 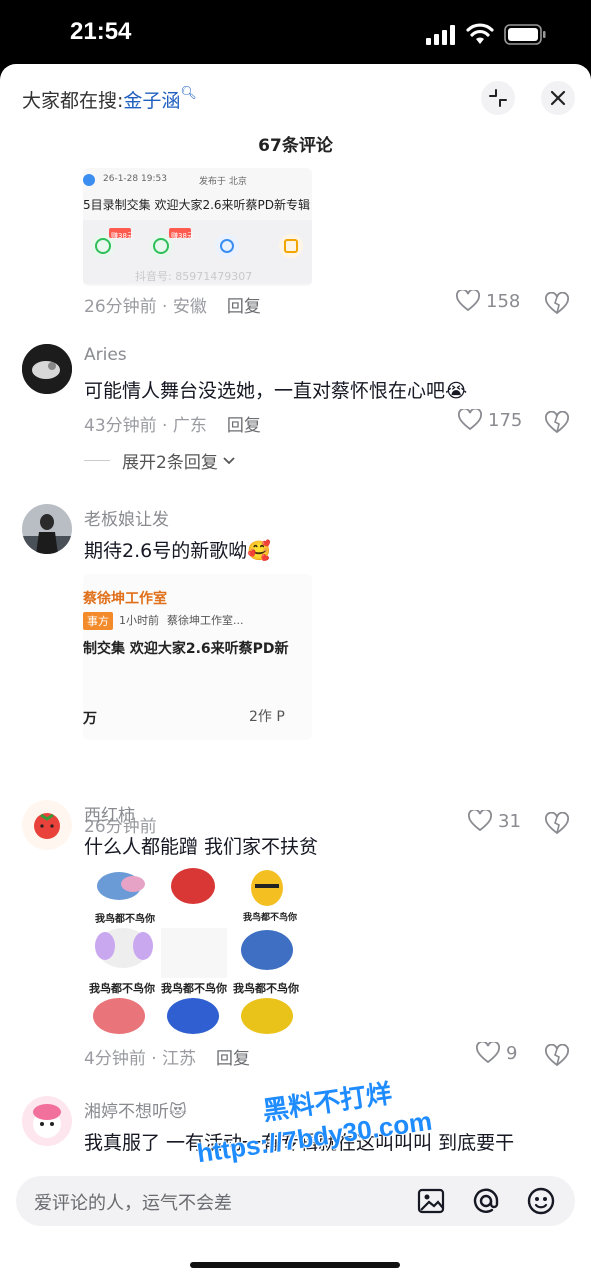 I want to click on comment-input-bar: 爱评论的人，运气不会差, so click(x=295, y=1223).